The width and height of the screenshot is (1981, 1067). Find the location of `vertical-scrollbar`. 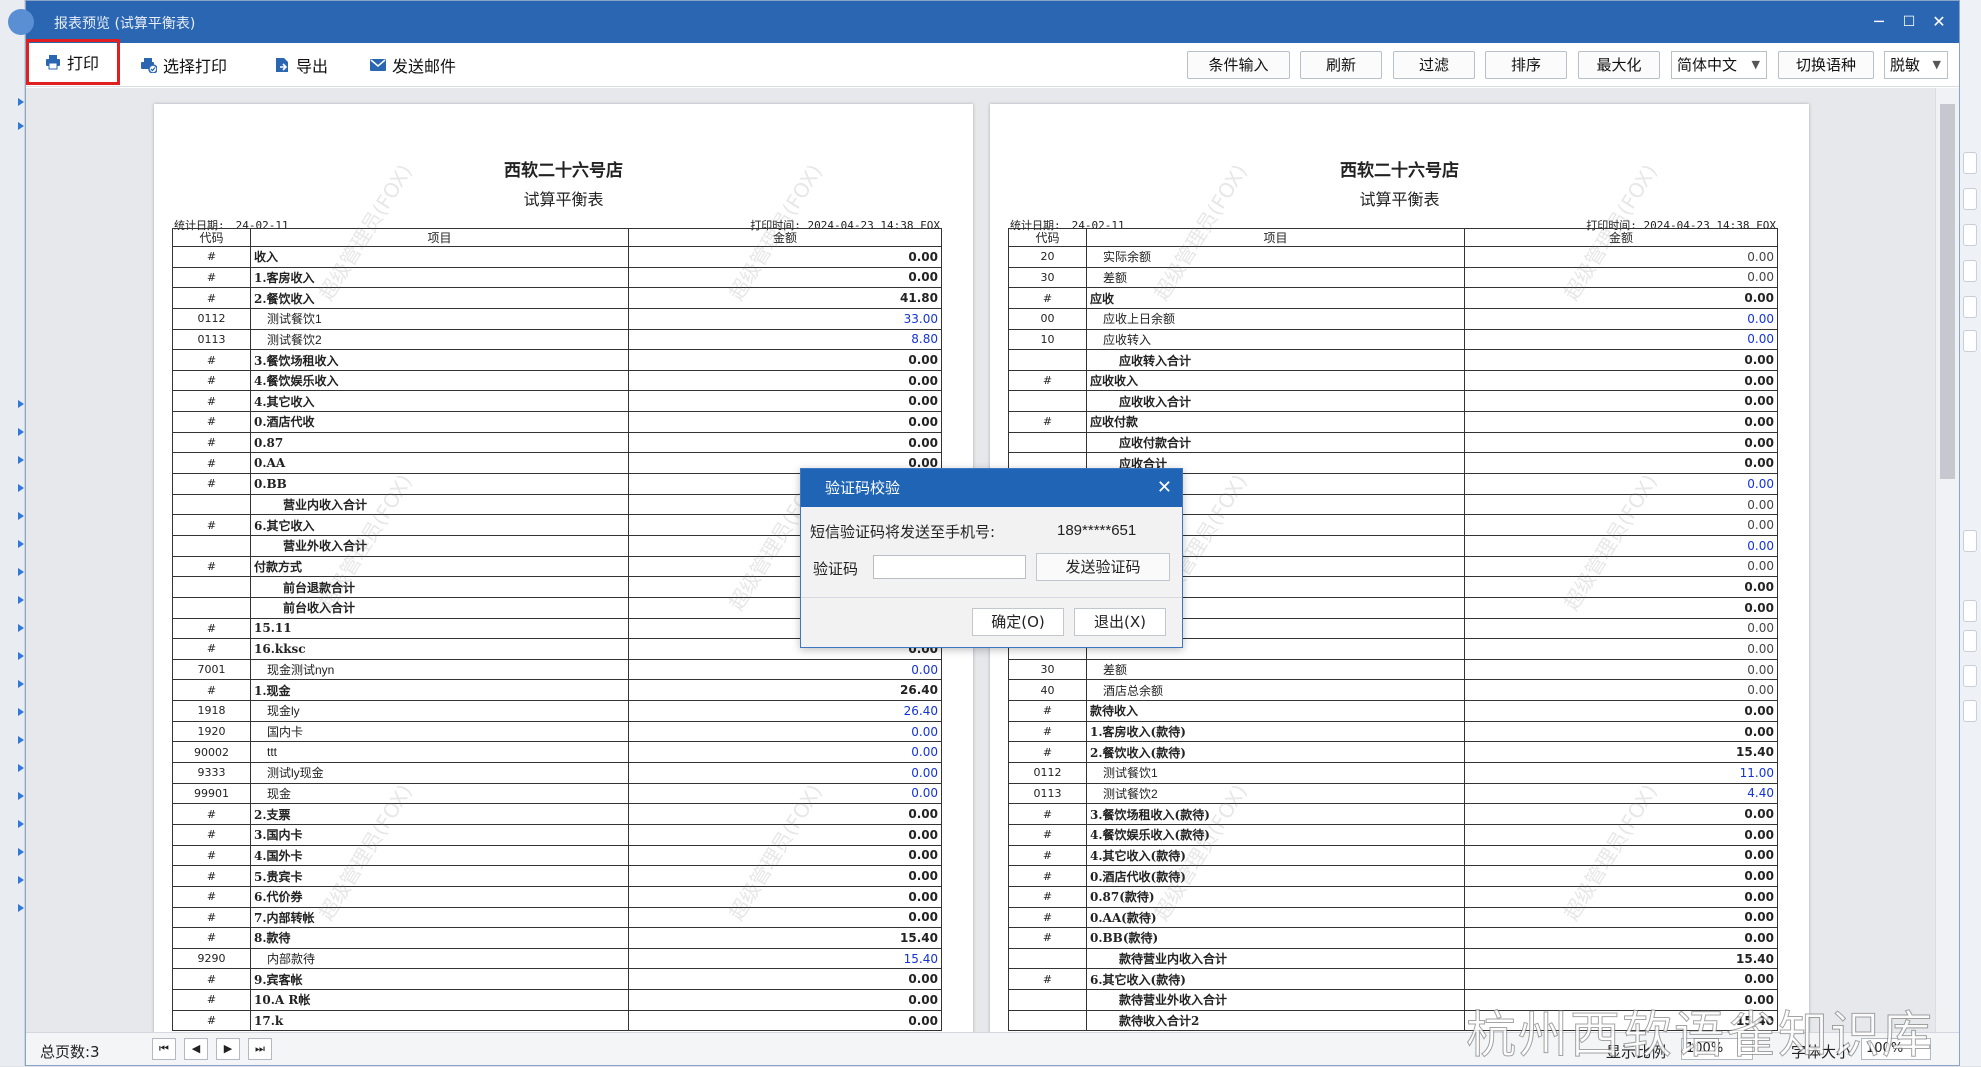

vertical-scrollbar is located at coordinates (1947, 561).